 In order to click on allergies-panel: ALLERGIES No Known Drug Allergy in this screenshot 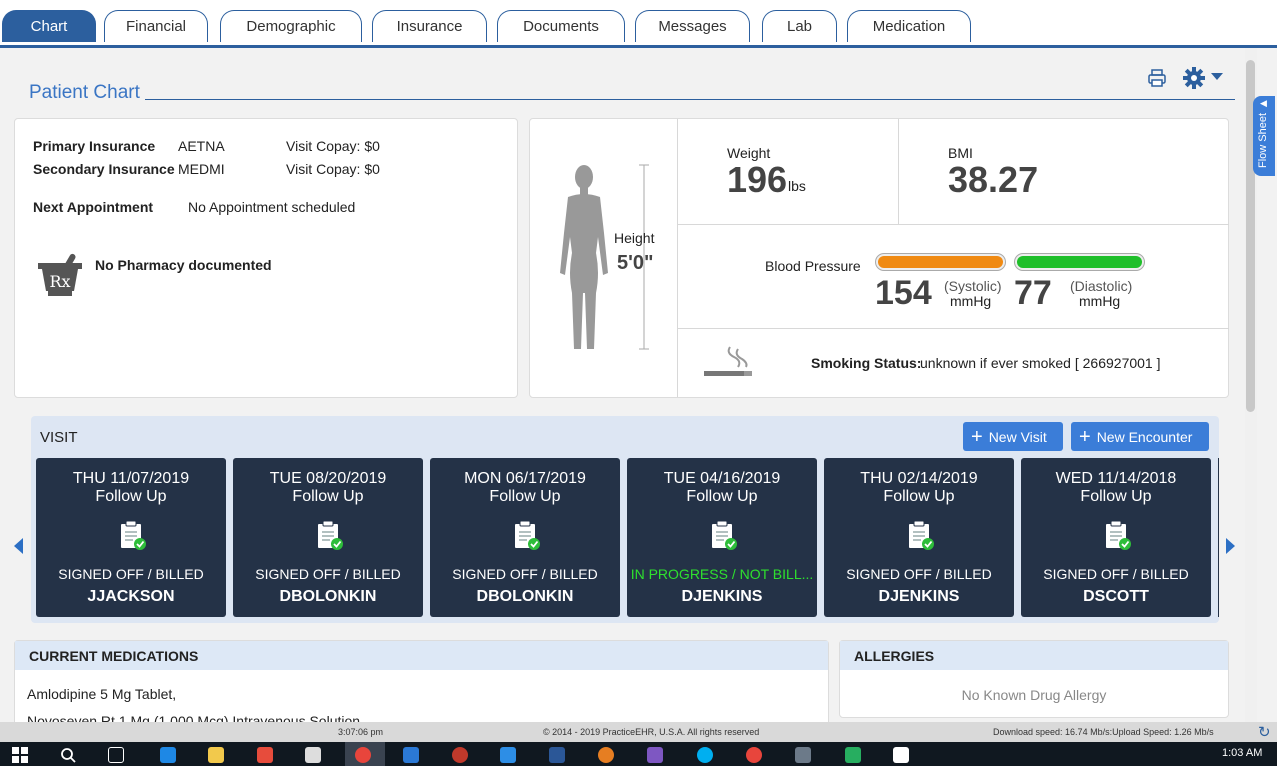, I will do `click(1034, 679)`.